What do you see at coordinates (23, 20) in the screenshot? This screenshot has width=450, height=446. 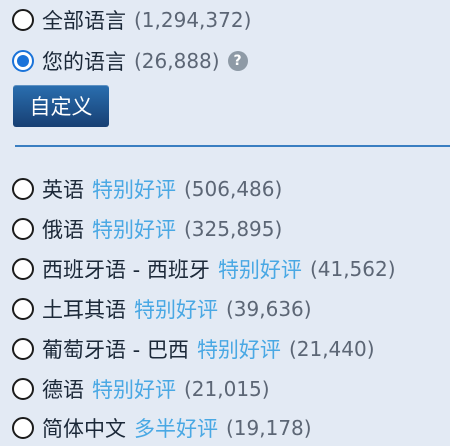 I see `radio-all-languages` at bounding box center [23, 20].